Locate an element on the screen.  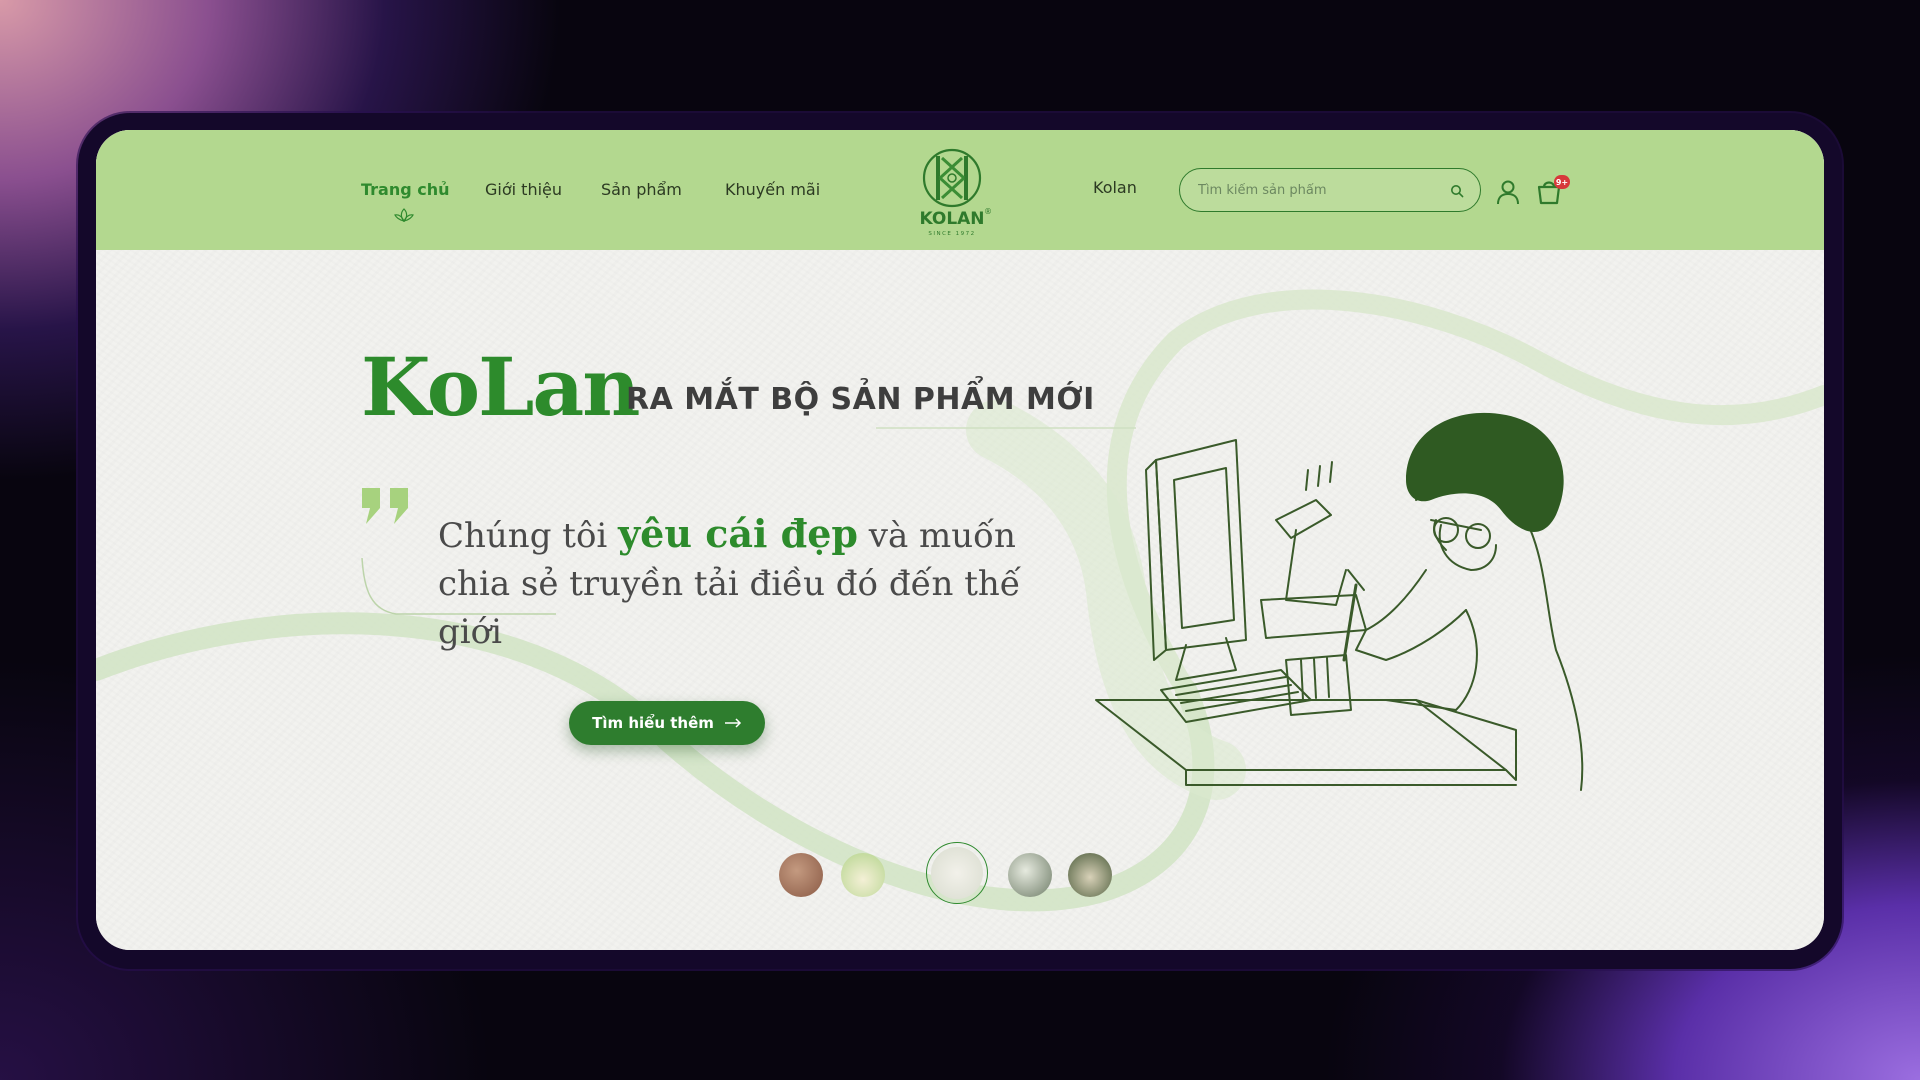
search-box is located at coordinates (1330, 190).